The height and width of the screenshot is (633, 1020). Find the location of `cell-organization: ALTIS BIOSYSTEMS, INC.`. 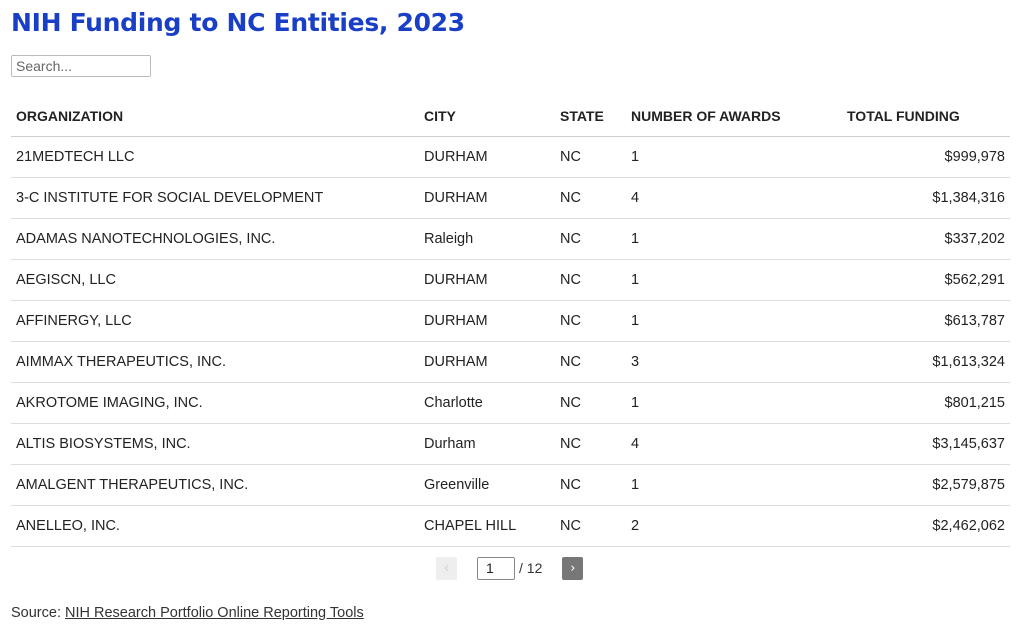

cell-organization: ALTIS BIOSYSTEMS, INC. is located at coordinates (215, 444).